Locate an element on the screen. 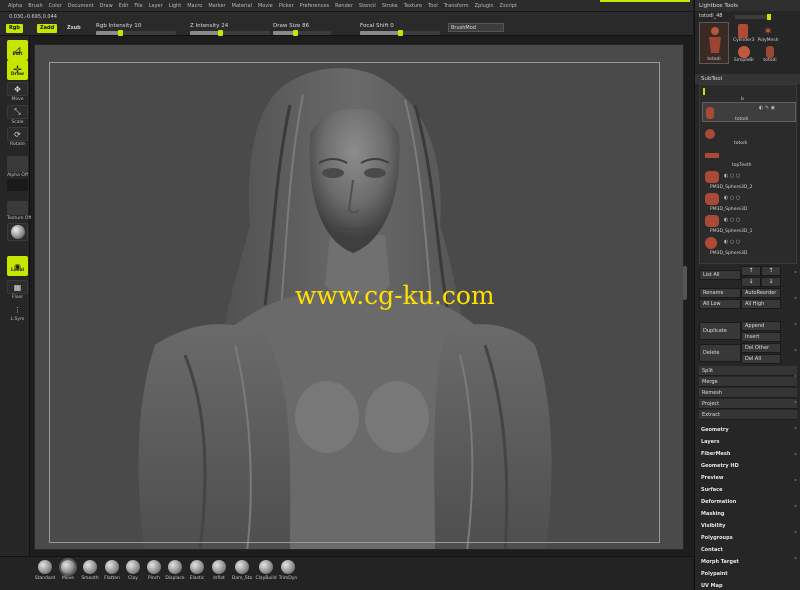 The height and width of the screenshot is (590, 800). subtool-item: totodi is located at coordinates (749, 139).